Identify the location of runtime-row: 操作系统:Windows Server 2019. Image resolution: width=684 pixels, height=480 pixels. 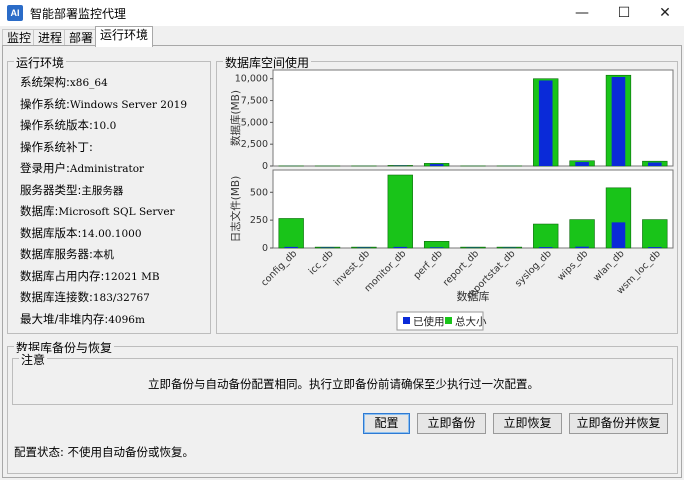
(103, 104).